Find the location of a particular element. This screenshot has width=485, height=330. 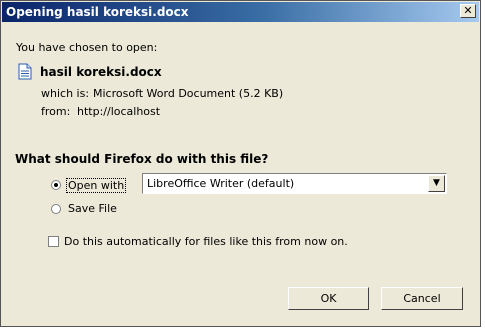

save-file-label: Save File is located at coordinates (92, 208).